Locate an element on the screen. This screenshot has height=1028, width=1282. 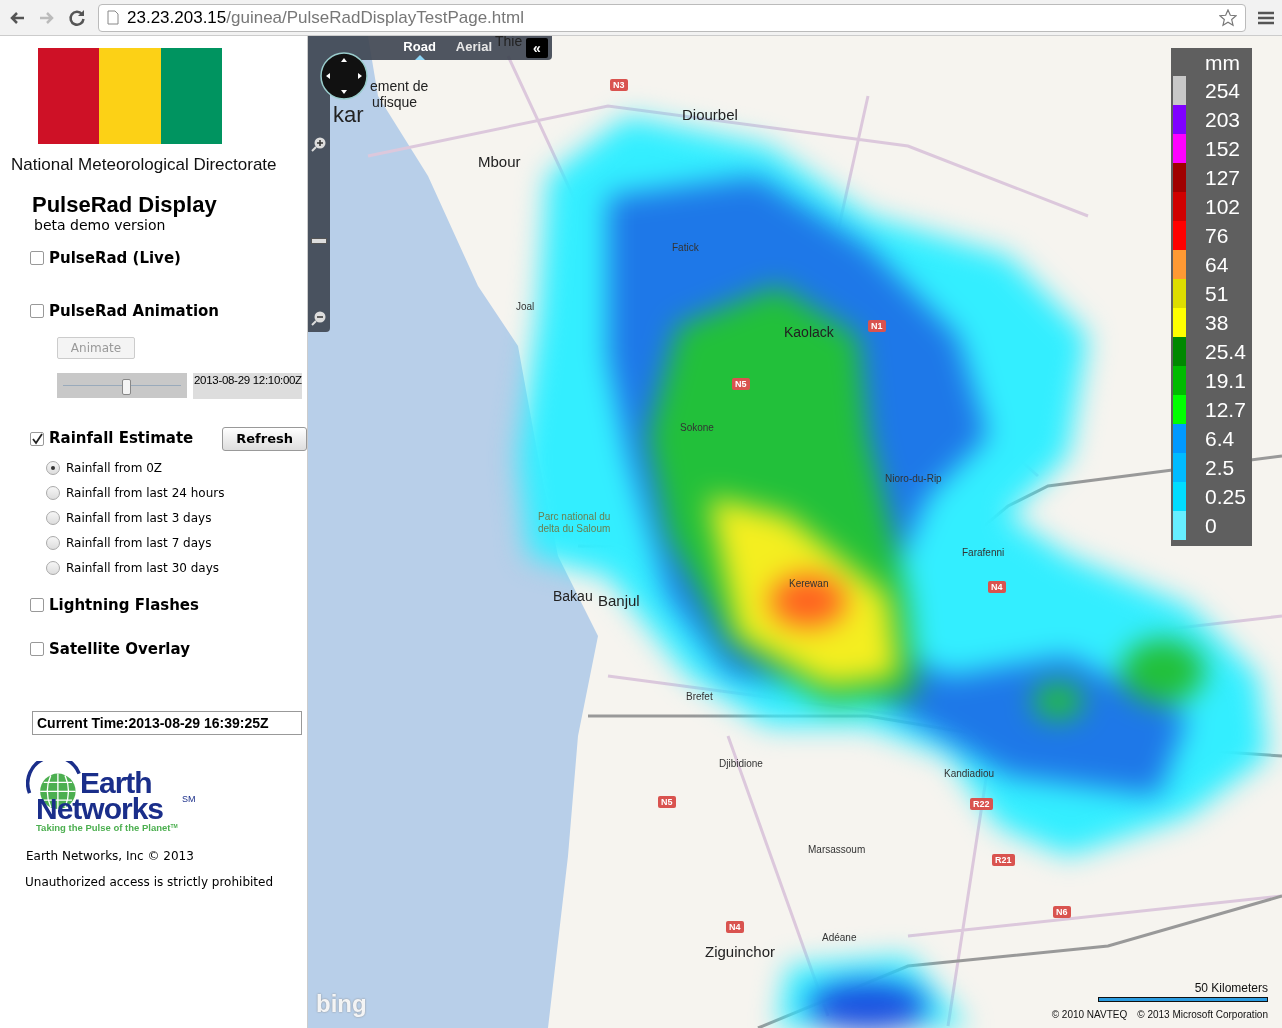
option-label: Rainfall from last 3 days is located at coordinates (139, 518).